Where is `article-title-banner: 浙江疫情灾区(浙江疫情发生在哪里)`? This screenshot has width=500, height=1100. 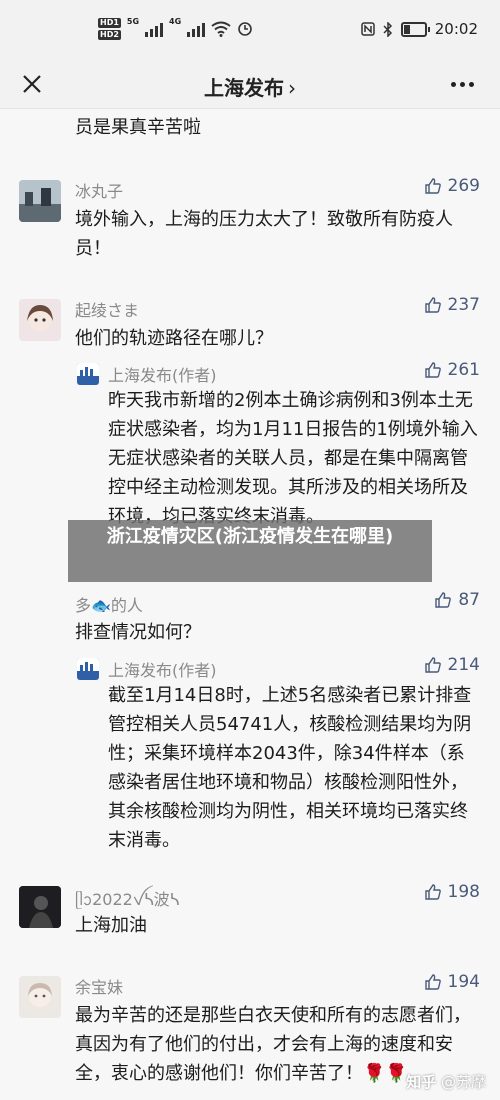
article-title-banner: 浙江疫情灾区(浙江疫情发生在哪里) is located at coordinates (250, 551).